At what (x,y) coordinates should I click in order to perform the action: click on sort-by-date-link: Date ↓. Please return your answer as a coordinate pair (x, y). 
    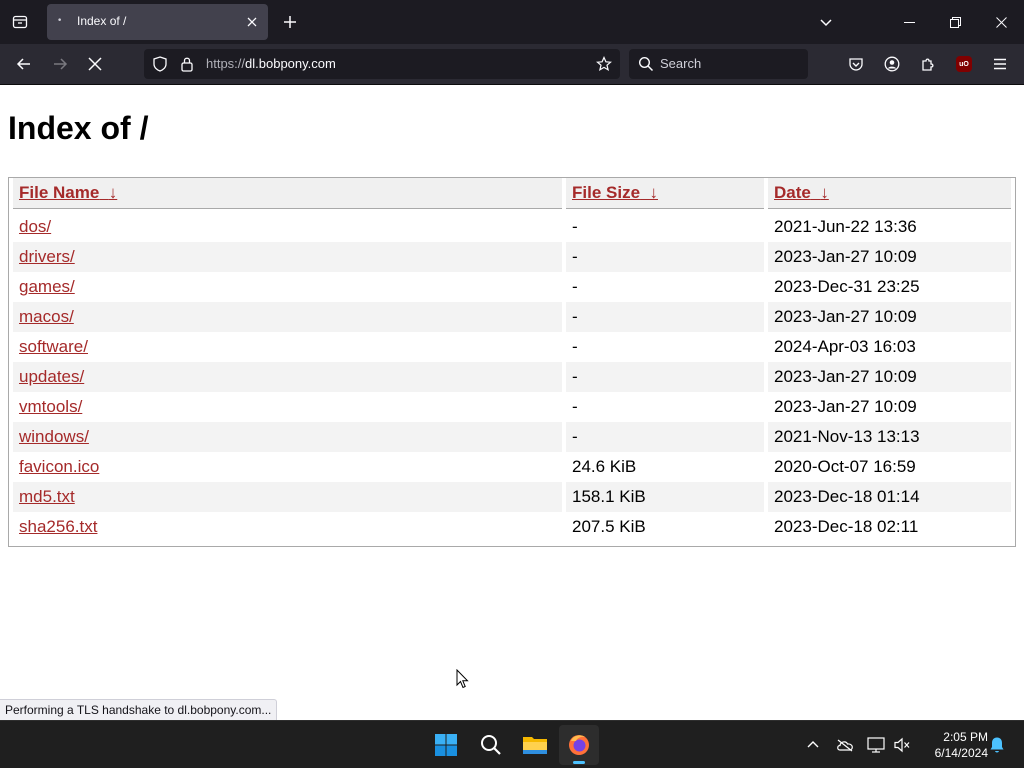
    Looking at the image, I should click on (801, 192).